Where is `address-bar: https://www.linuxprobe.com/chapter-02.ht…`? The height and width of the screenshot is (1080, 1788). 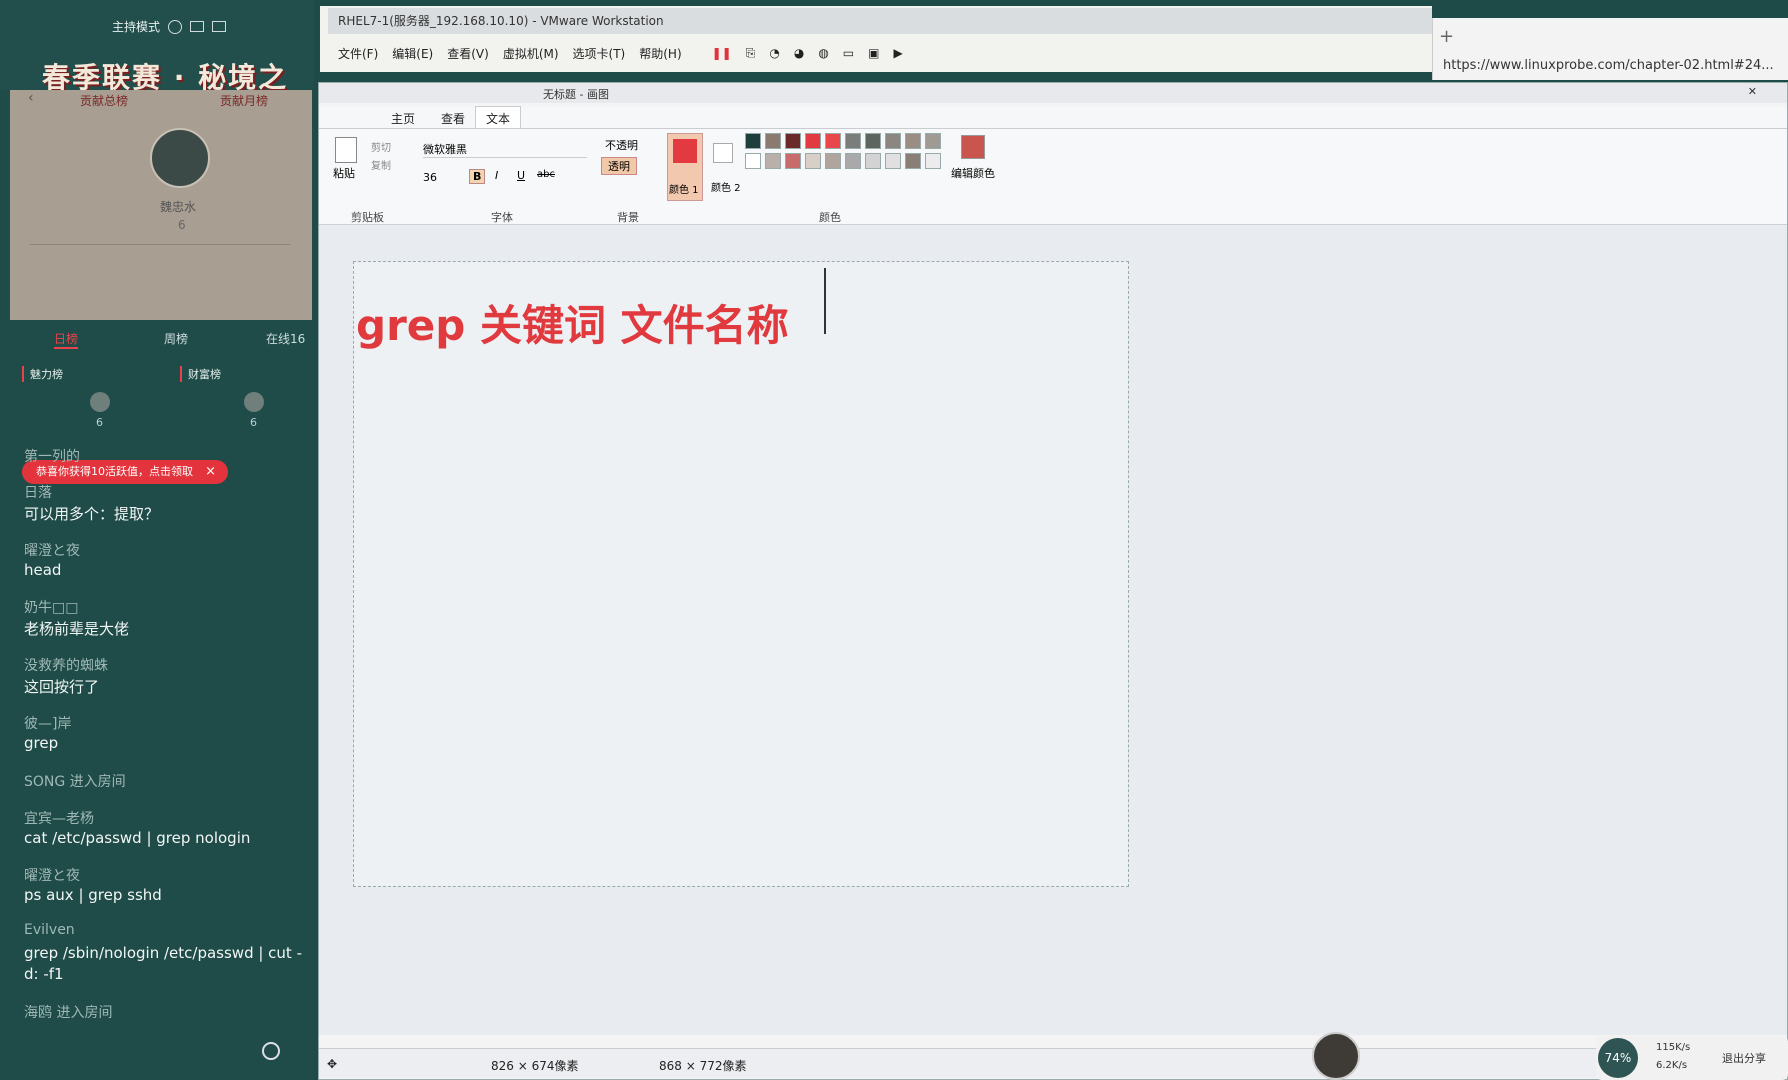 address-bar: https://www.linuxprobe.com/chapter-02.ht… is located at coordinates (1608, 65).